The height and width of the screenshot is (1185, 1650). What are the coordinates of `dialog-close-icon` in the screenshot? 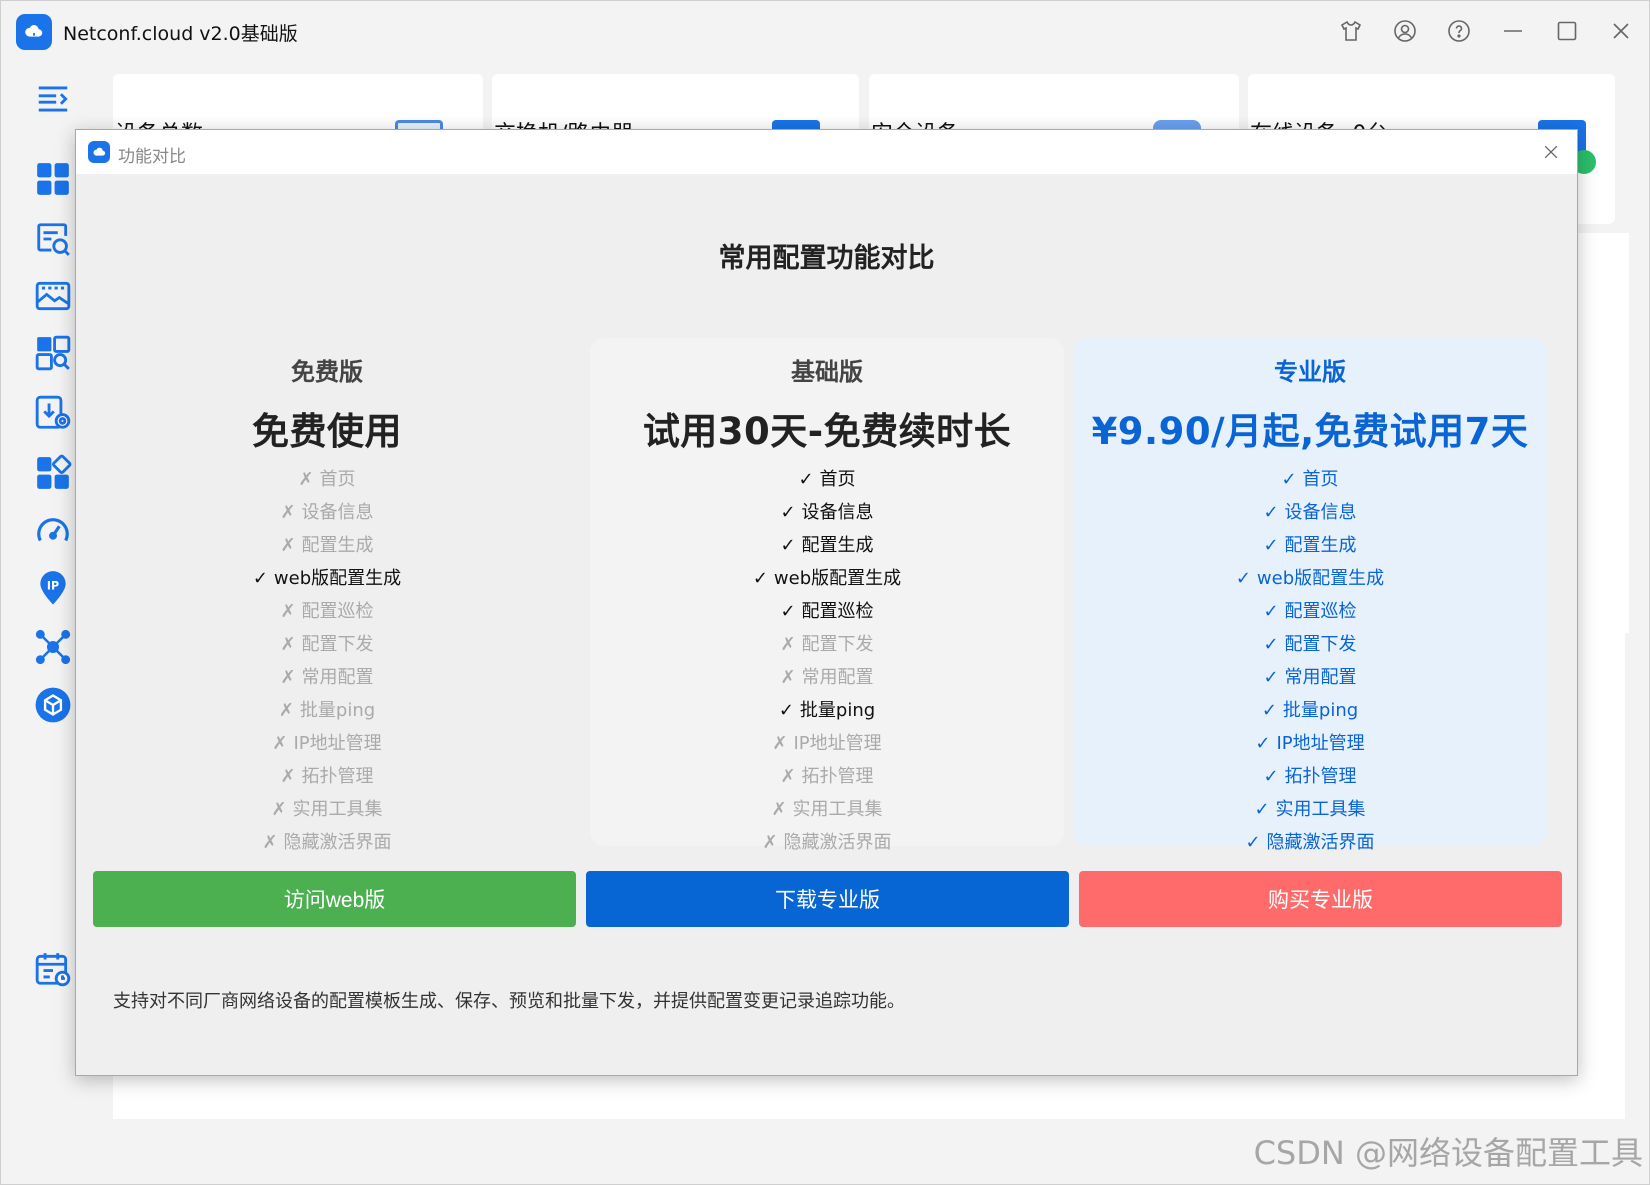 It's located at (1551, 152).